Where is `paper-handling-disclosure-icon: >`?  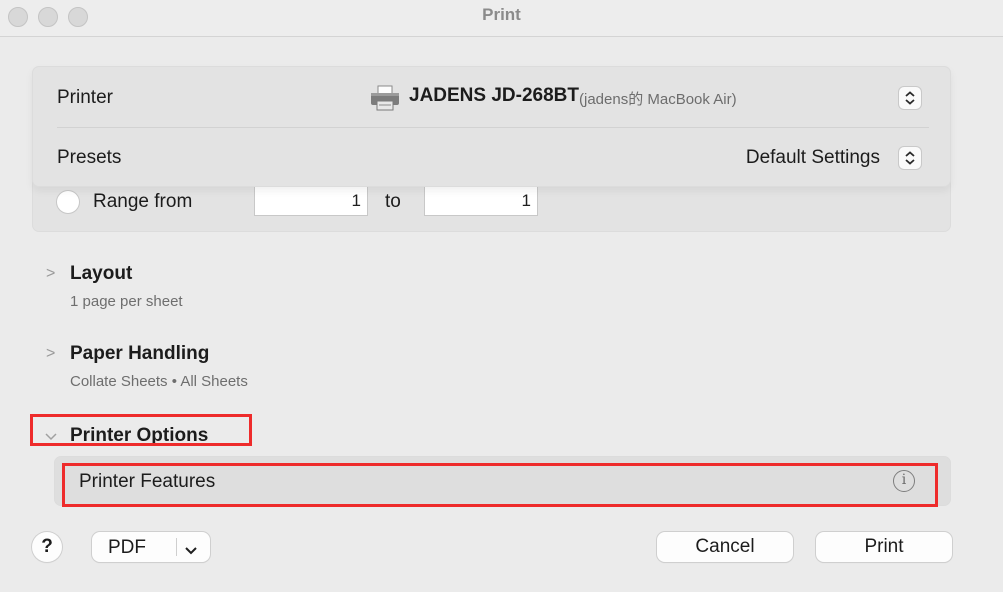
paper-handling-disclosure-icon: > is located at coordinates (50, 354).